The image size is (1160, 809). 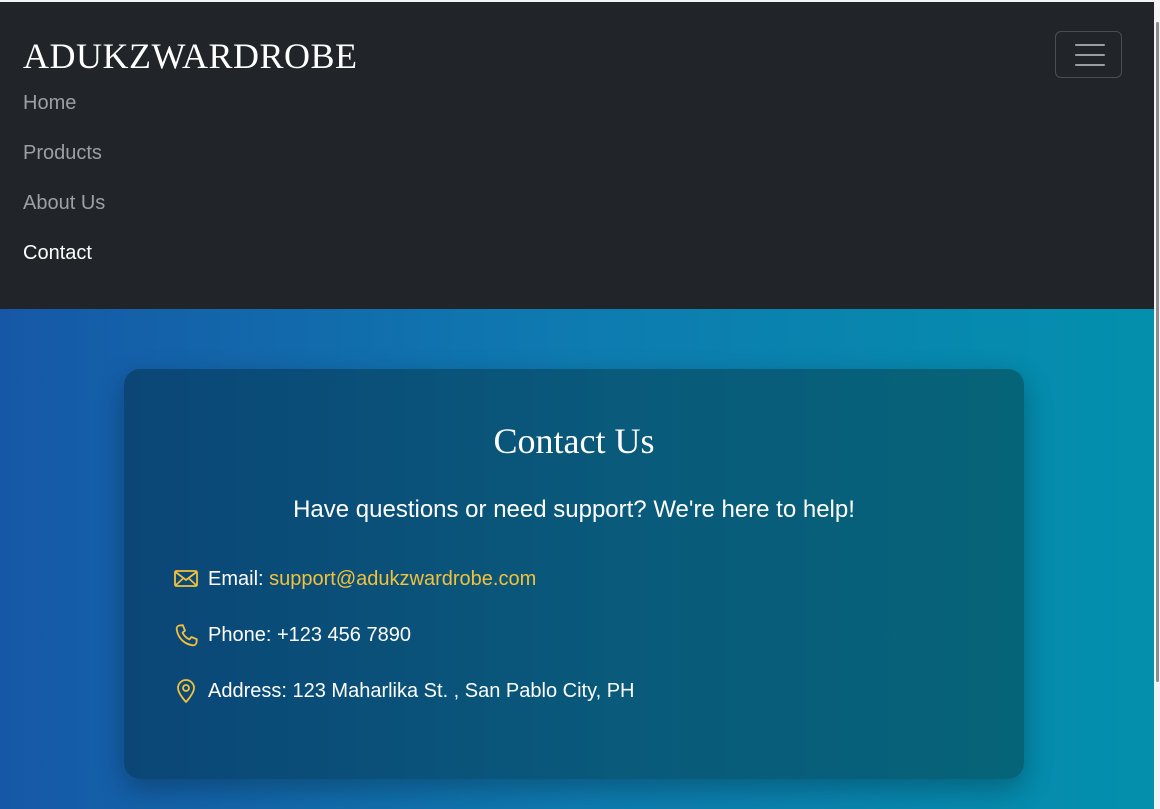 What do you see at coordinates (343, 634) in the screenshot?
I see `phone-value: +123 456 7890` at bounding box center [343, 634].